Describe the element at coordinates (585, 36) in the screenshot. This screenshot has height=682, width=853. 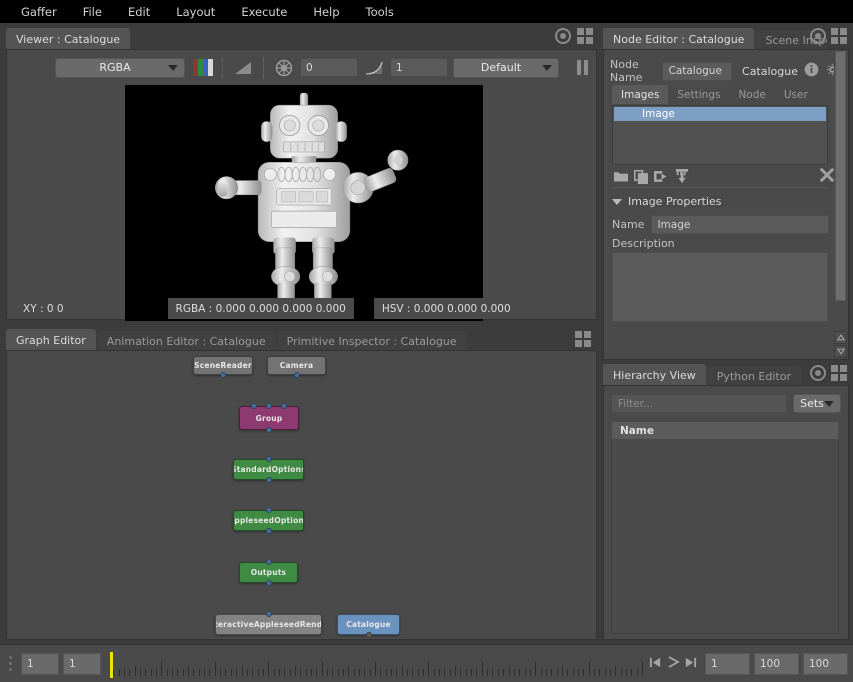
I see `layout-grid-icon` at that location.